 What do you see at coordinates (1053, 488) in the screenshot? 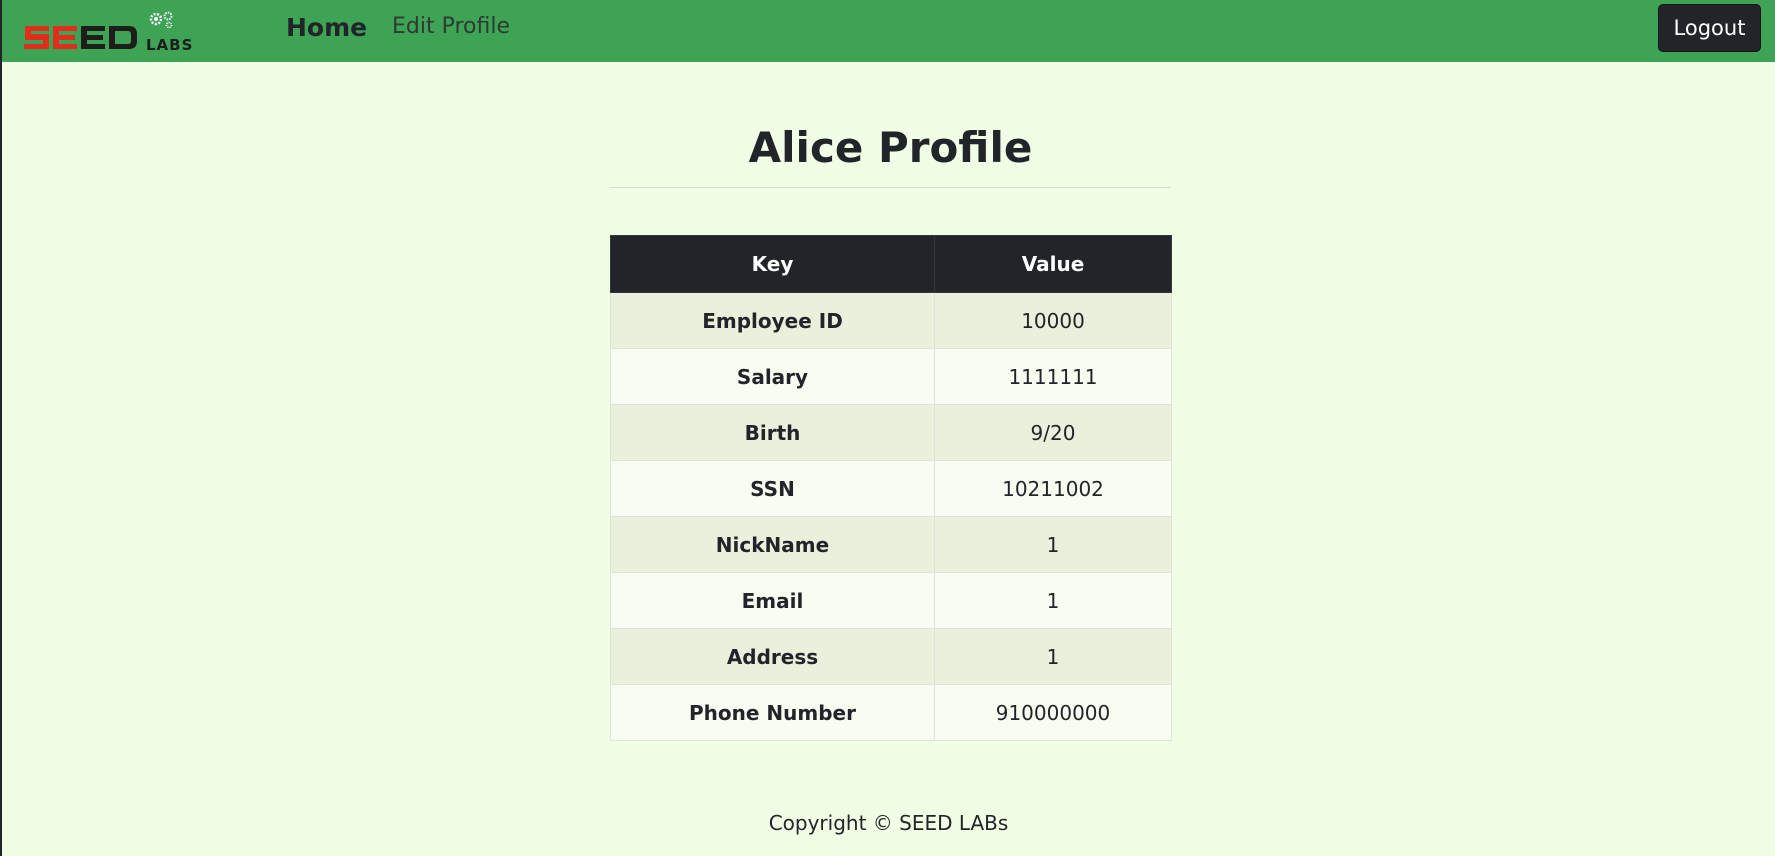
I see `row-value: 10211002` at bounding box center [1053, 488].